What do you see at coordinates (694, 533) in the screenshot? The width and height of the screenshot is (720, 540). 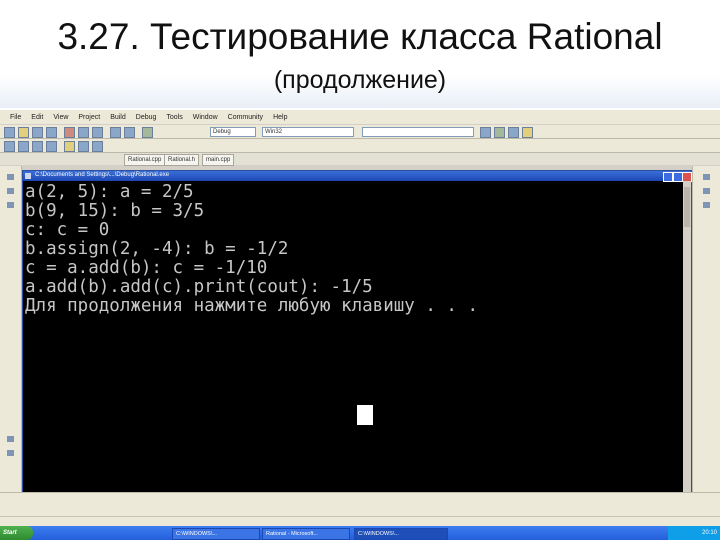 I see `system-tray: 20:10` at bounding box center [694, 533].